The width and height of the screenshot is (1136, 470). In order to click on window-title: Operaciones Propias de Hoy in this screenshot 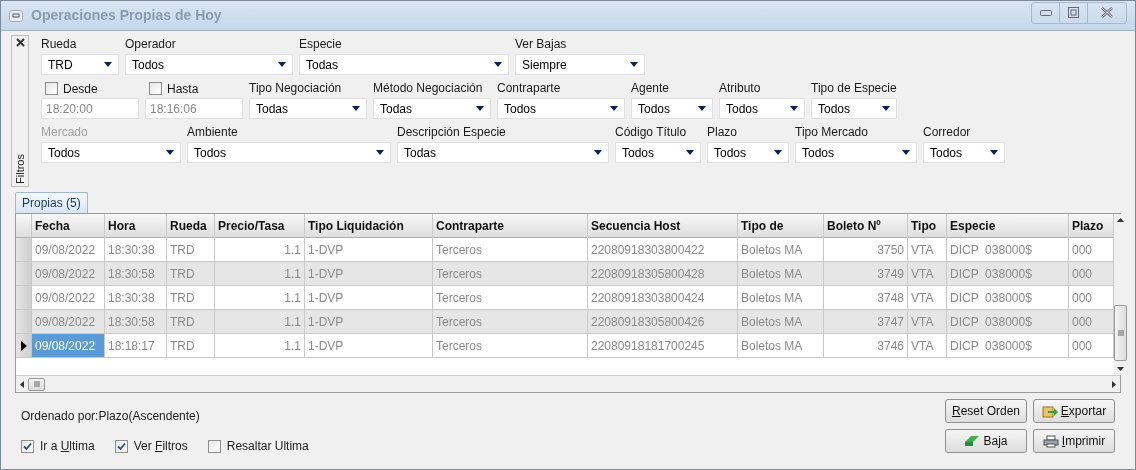, I will do `click(126, 15)`.